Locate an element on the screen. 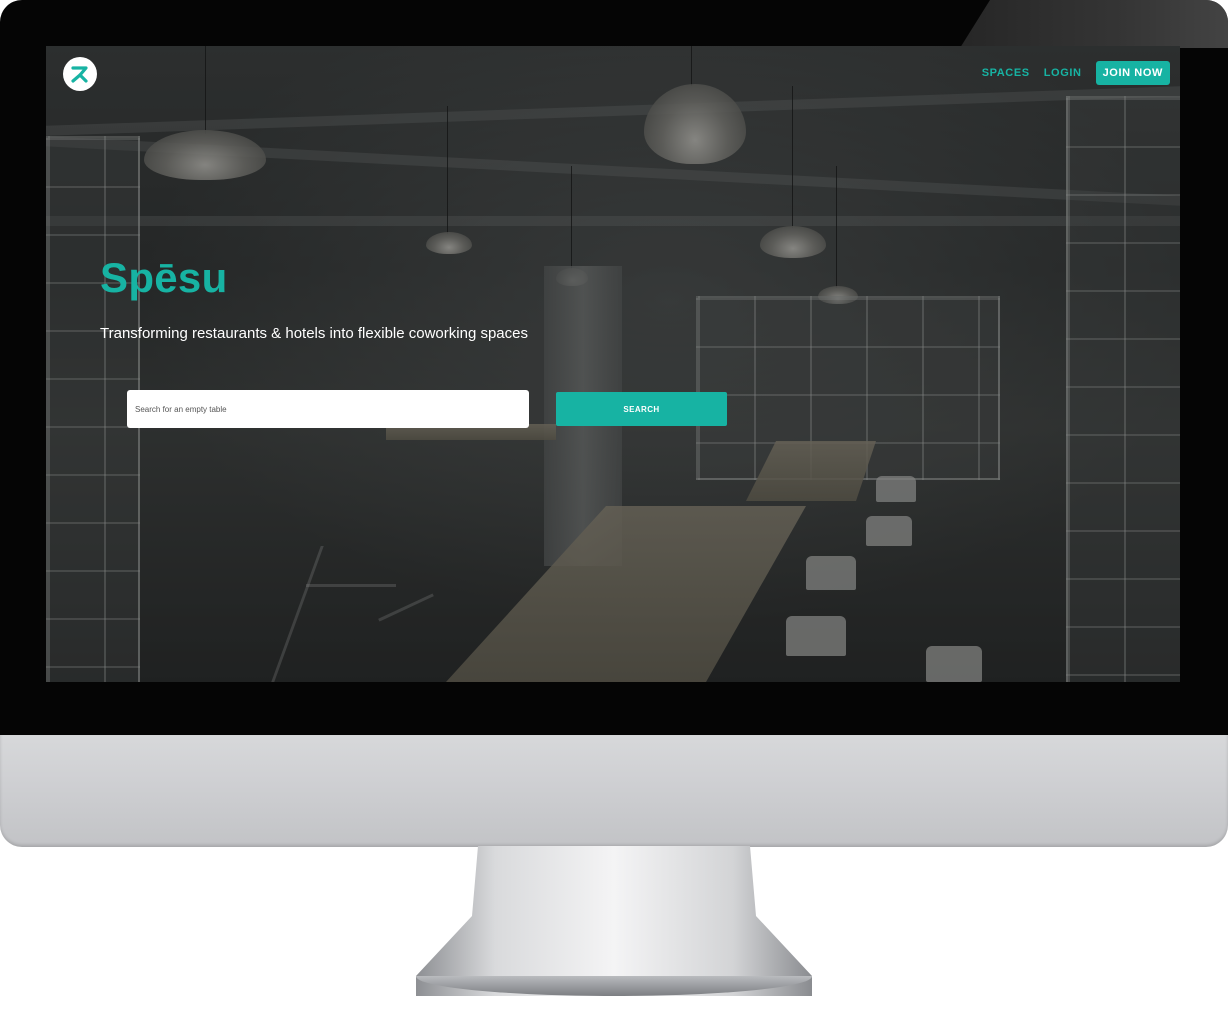 The width and height of the screenshot is (1228, 1010). hero-title: Spēsu is located at coordinates (164, 277).